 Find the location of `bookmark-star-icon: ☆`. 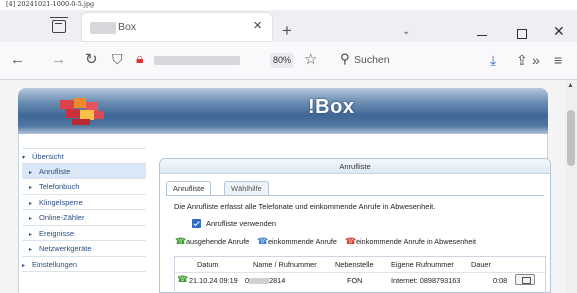

bookmark-star-icon: ☆ is located at coordinates (310, 59).